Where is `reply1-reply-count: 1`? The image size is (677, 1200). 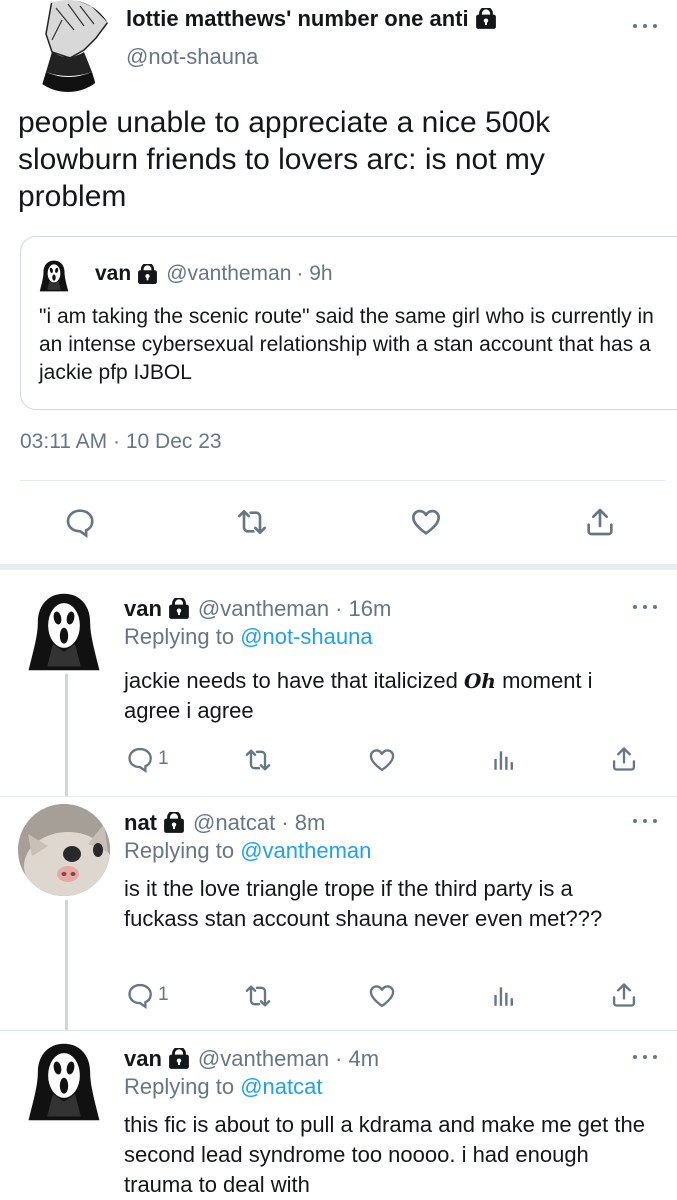
reply1-reply-count: 1 is located at coordinates (163, 758).